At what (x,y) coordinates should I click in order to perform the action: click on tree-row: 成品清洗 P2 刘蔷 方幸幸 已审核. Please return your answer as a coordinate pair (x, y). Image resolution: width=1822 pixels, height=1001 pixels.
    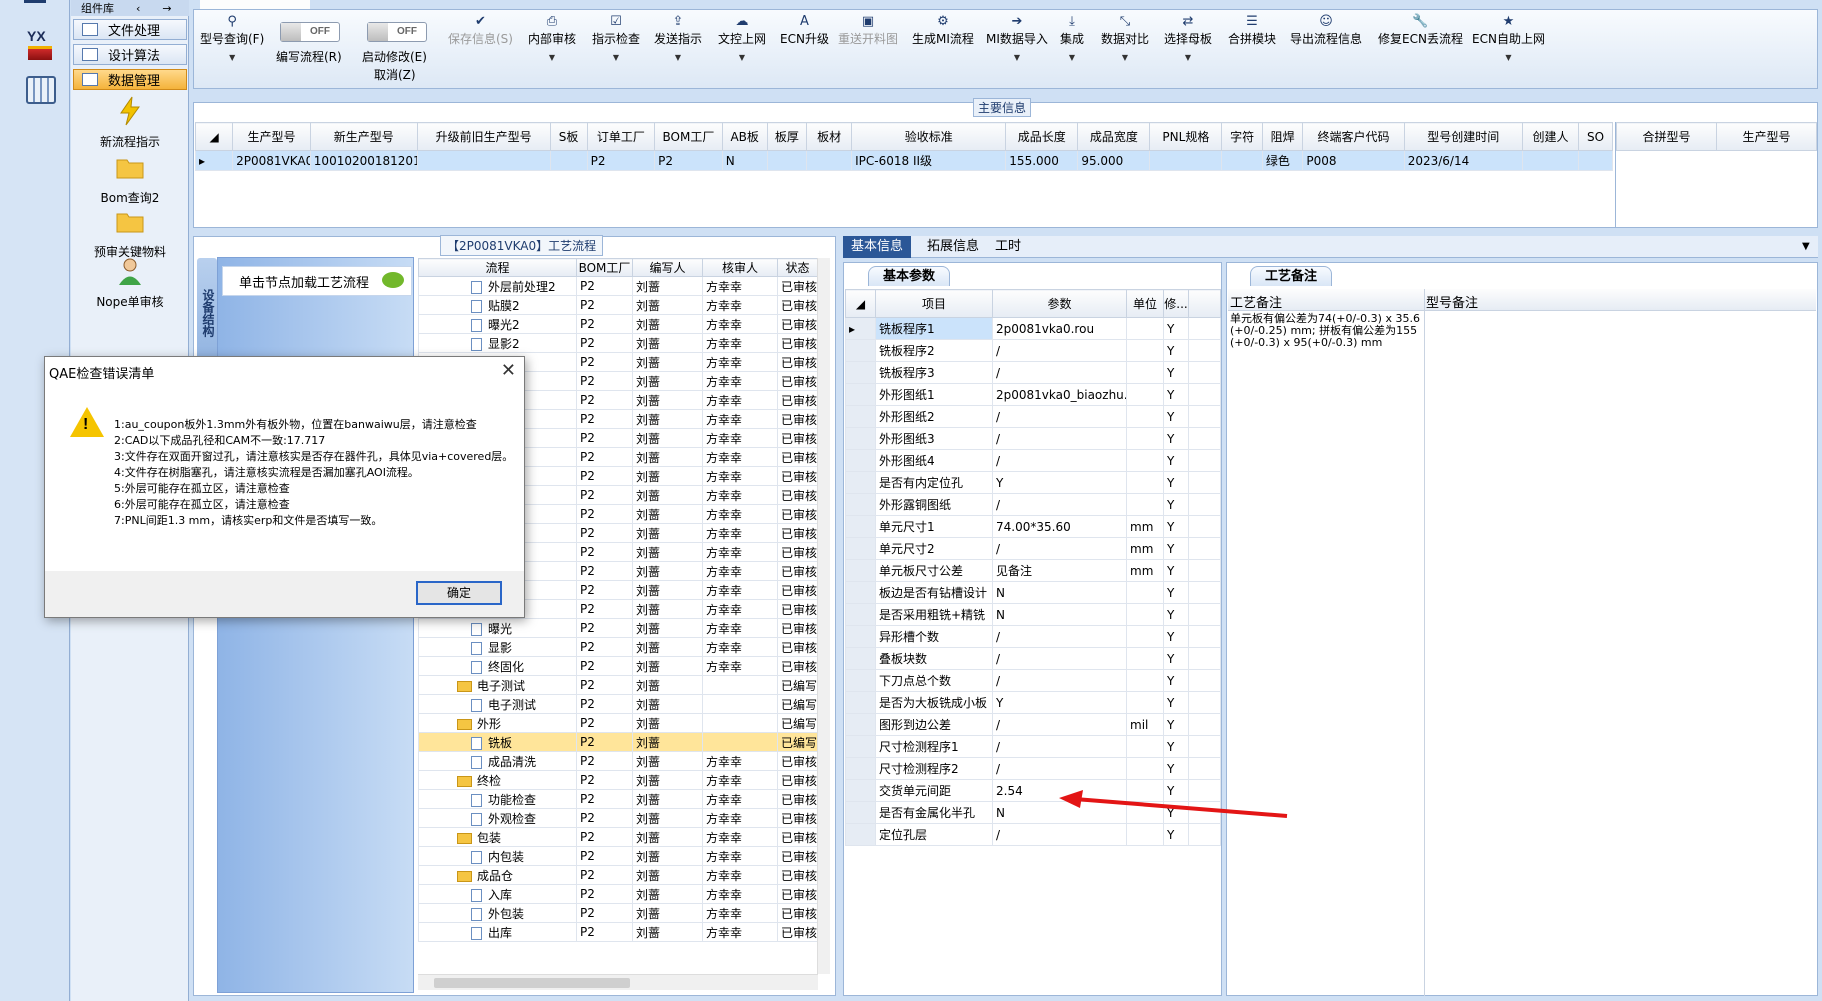
    Looking at the image, I should click on (618, 761).